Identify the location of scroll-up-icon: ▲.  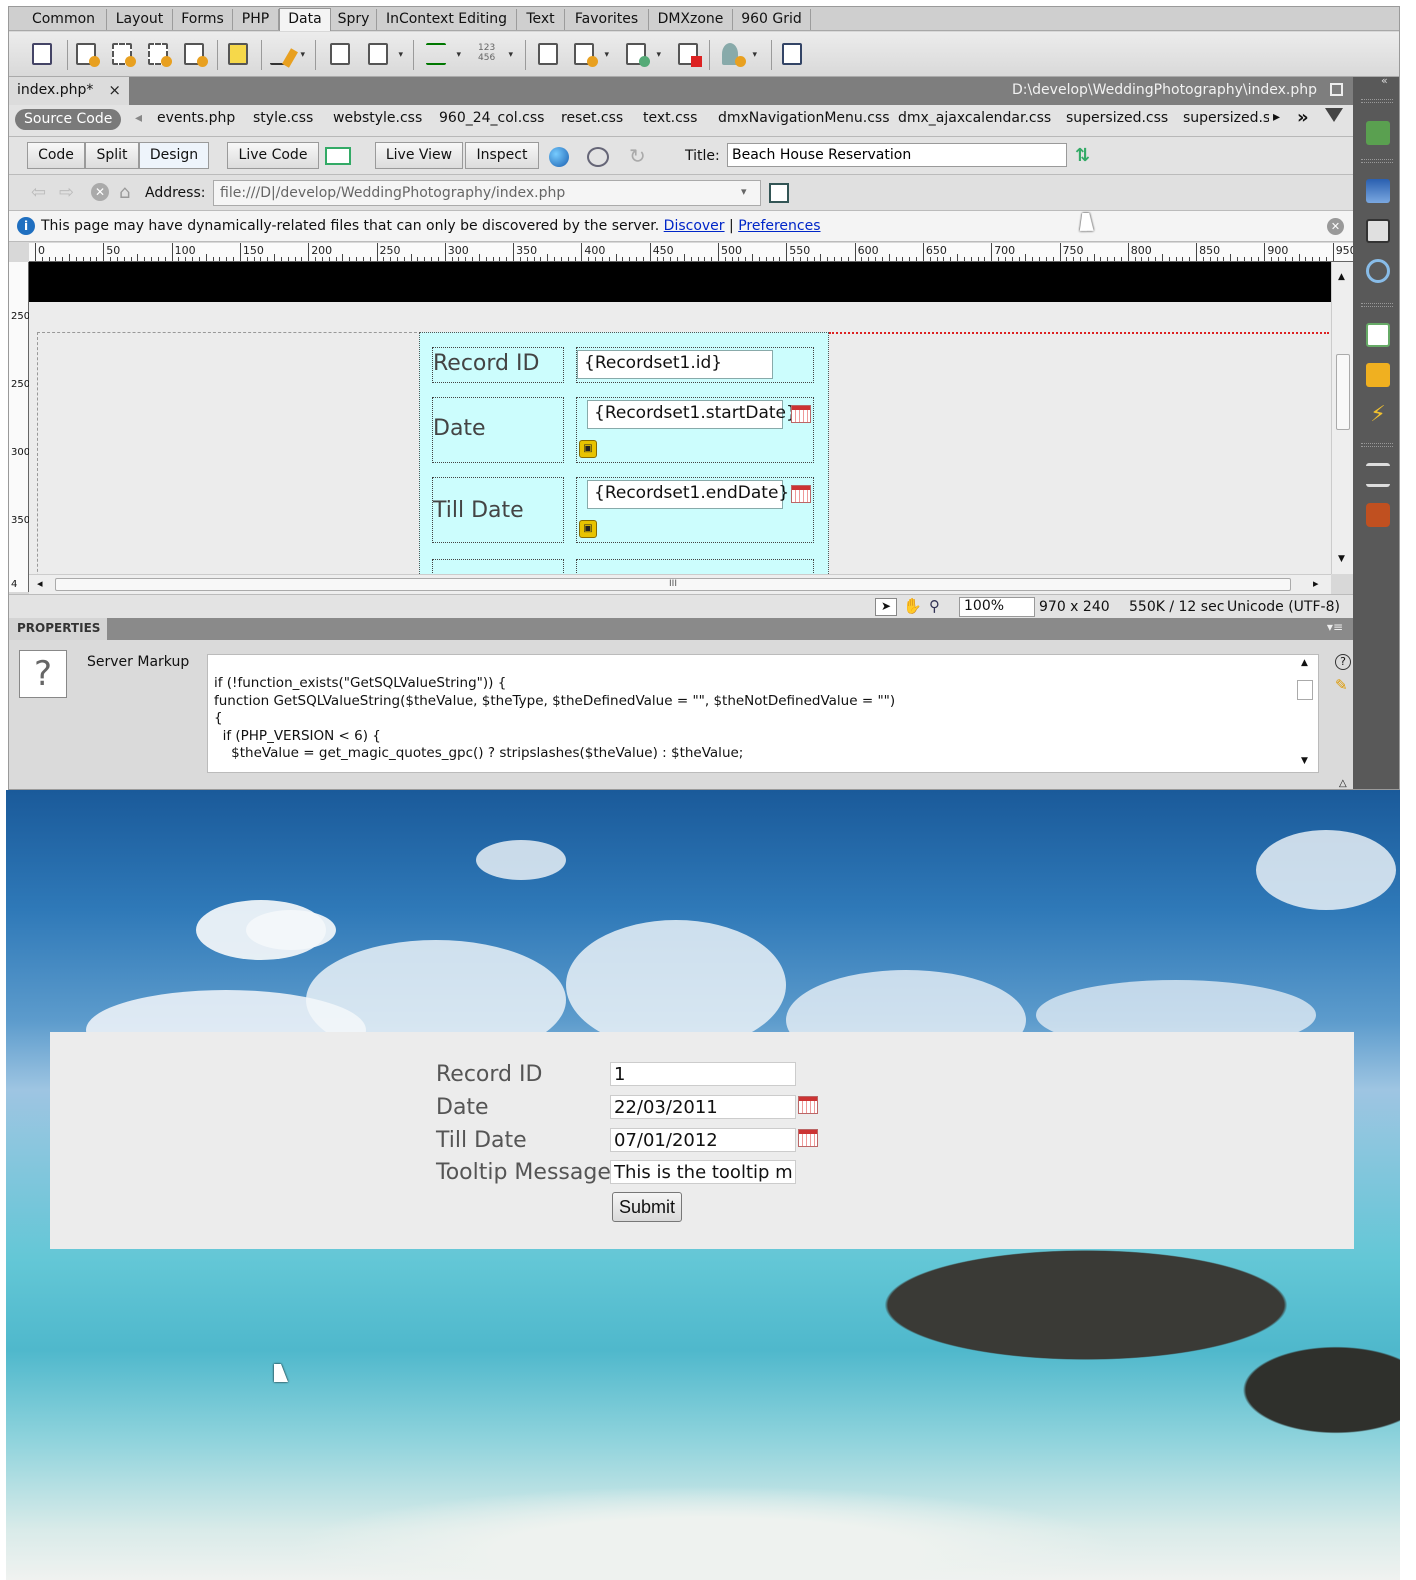
(1341, 277).